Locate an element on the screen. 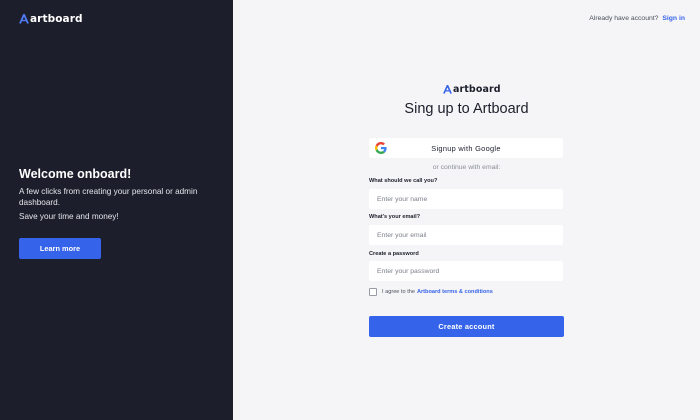  name-label: What should we call you? is located at coordinates (403, 181).